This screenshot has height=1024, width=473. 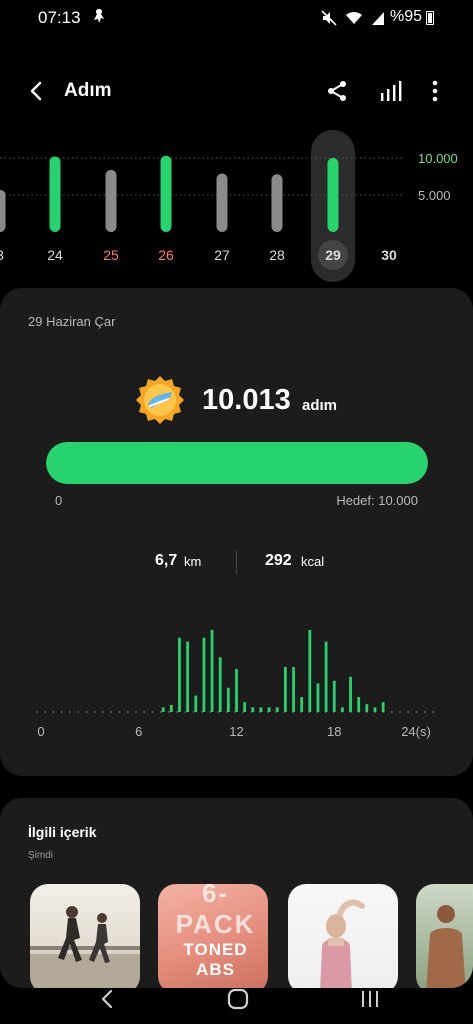 What do you see at coordinates (138, 731) in the screenshot?
I see `x-tick-label: 6` at bounding box center [138, 731].